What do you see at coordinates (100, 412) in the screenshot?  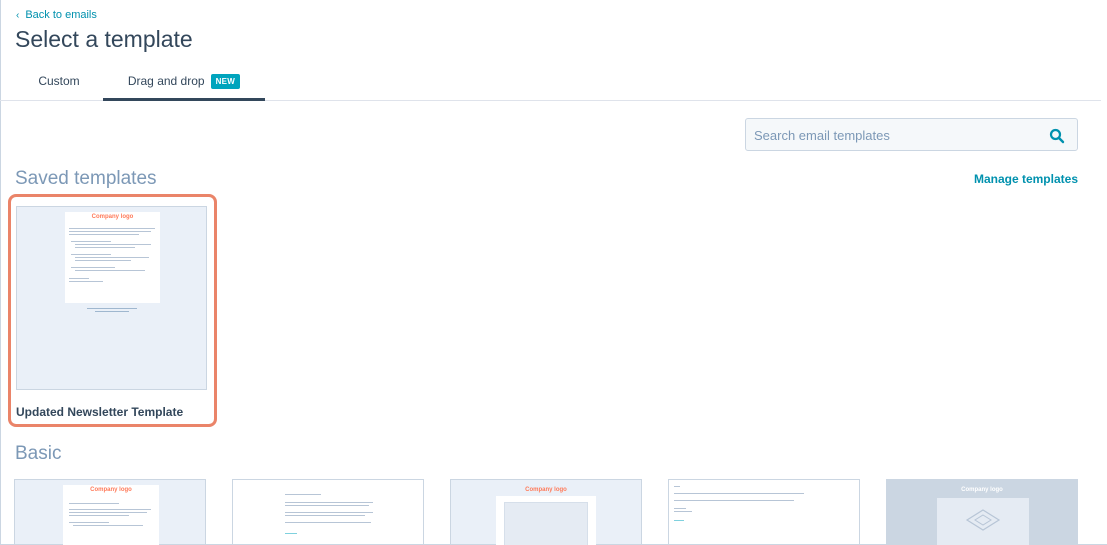 I see `template-name: Updated Newsletter Template` at bounding box center [100, 412].